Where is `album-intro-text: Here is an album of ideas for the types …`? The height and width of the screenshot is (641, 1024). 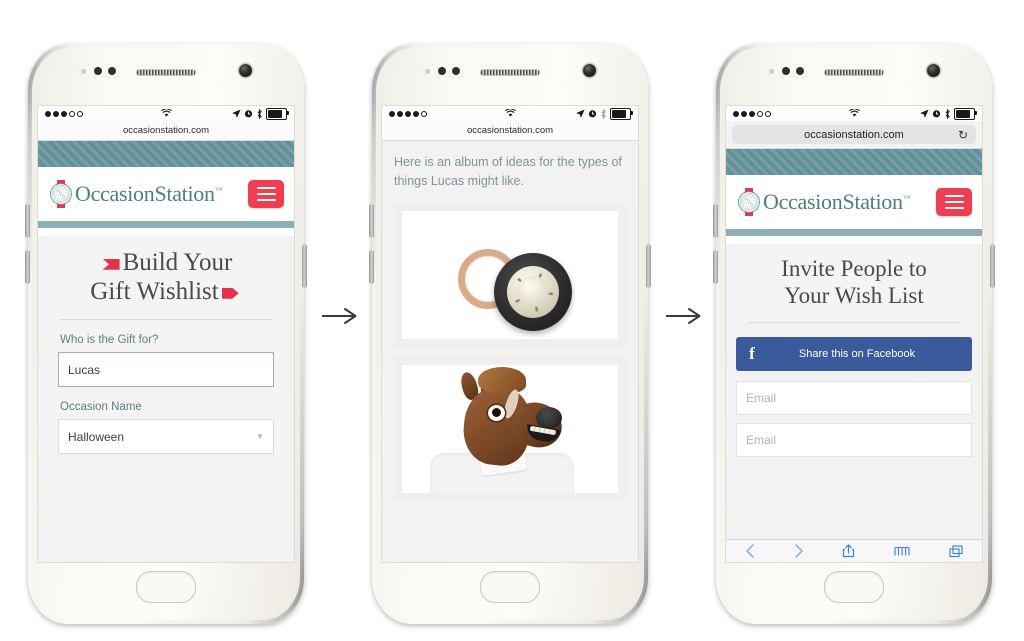 album-intro-text: Here is an album of ideas for the types … is located at coordinates (510, 169).